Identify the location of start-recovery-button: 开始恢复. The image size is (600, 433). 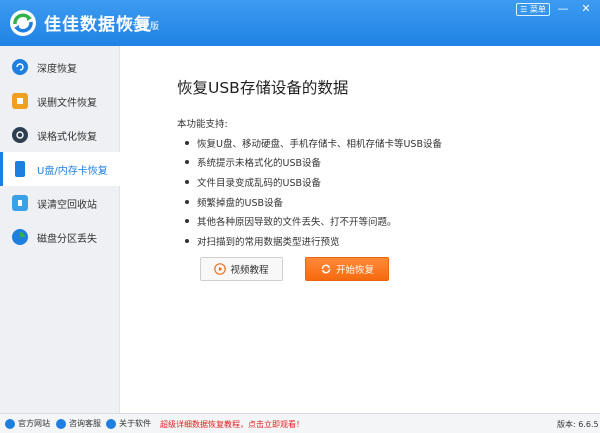
(347, 269).